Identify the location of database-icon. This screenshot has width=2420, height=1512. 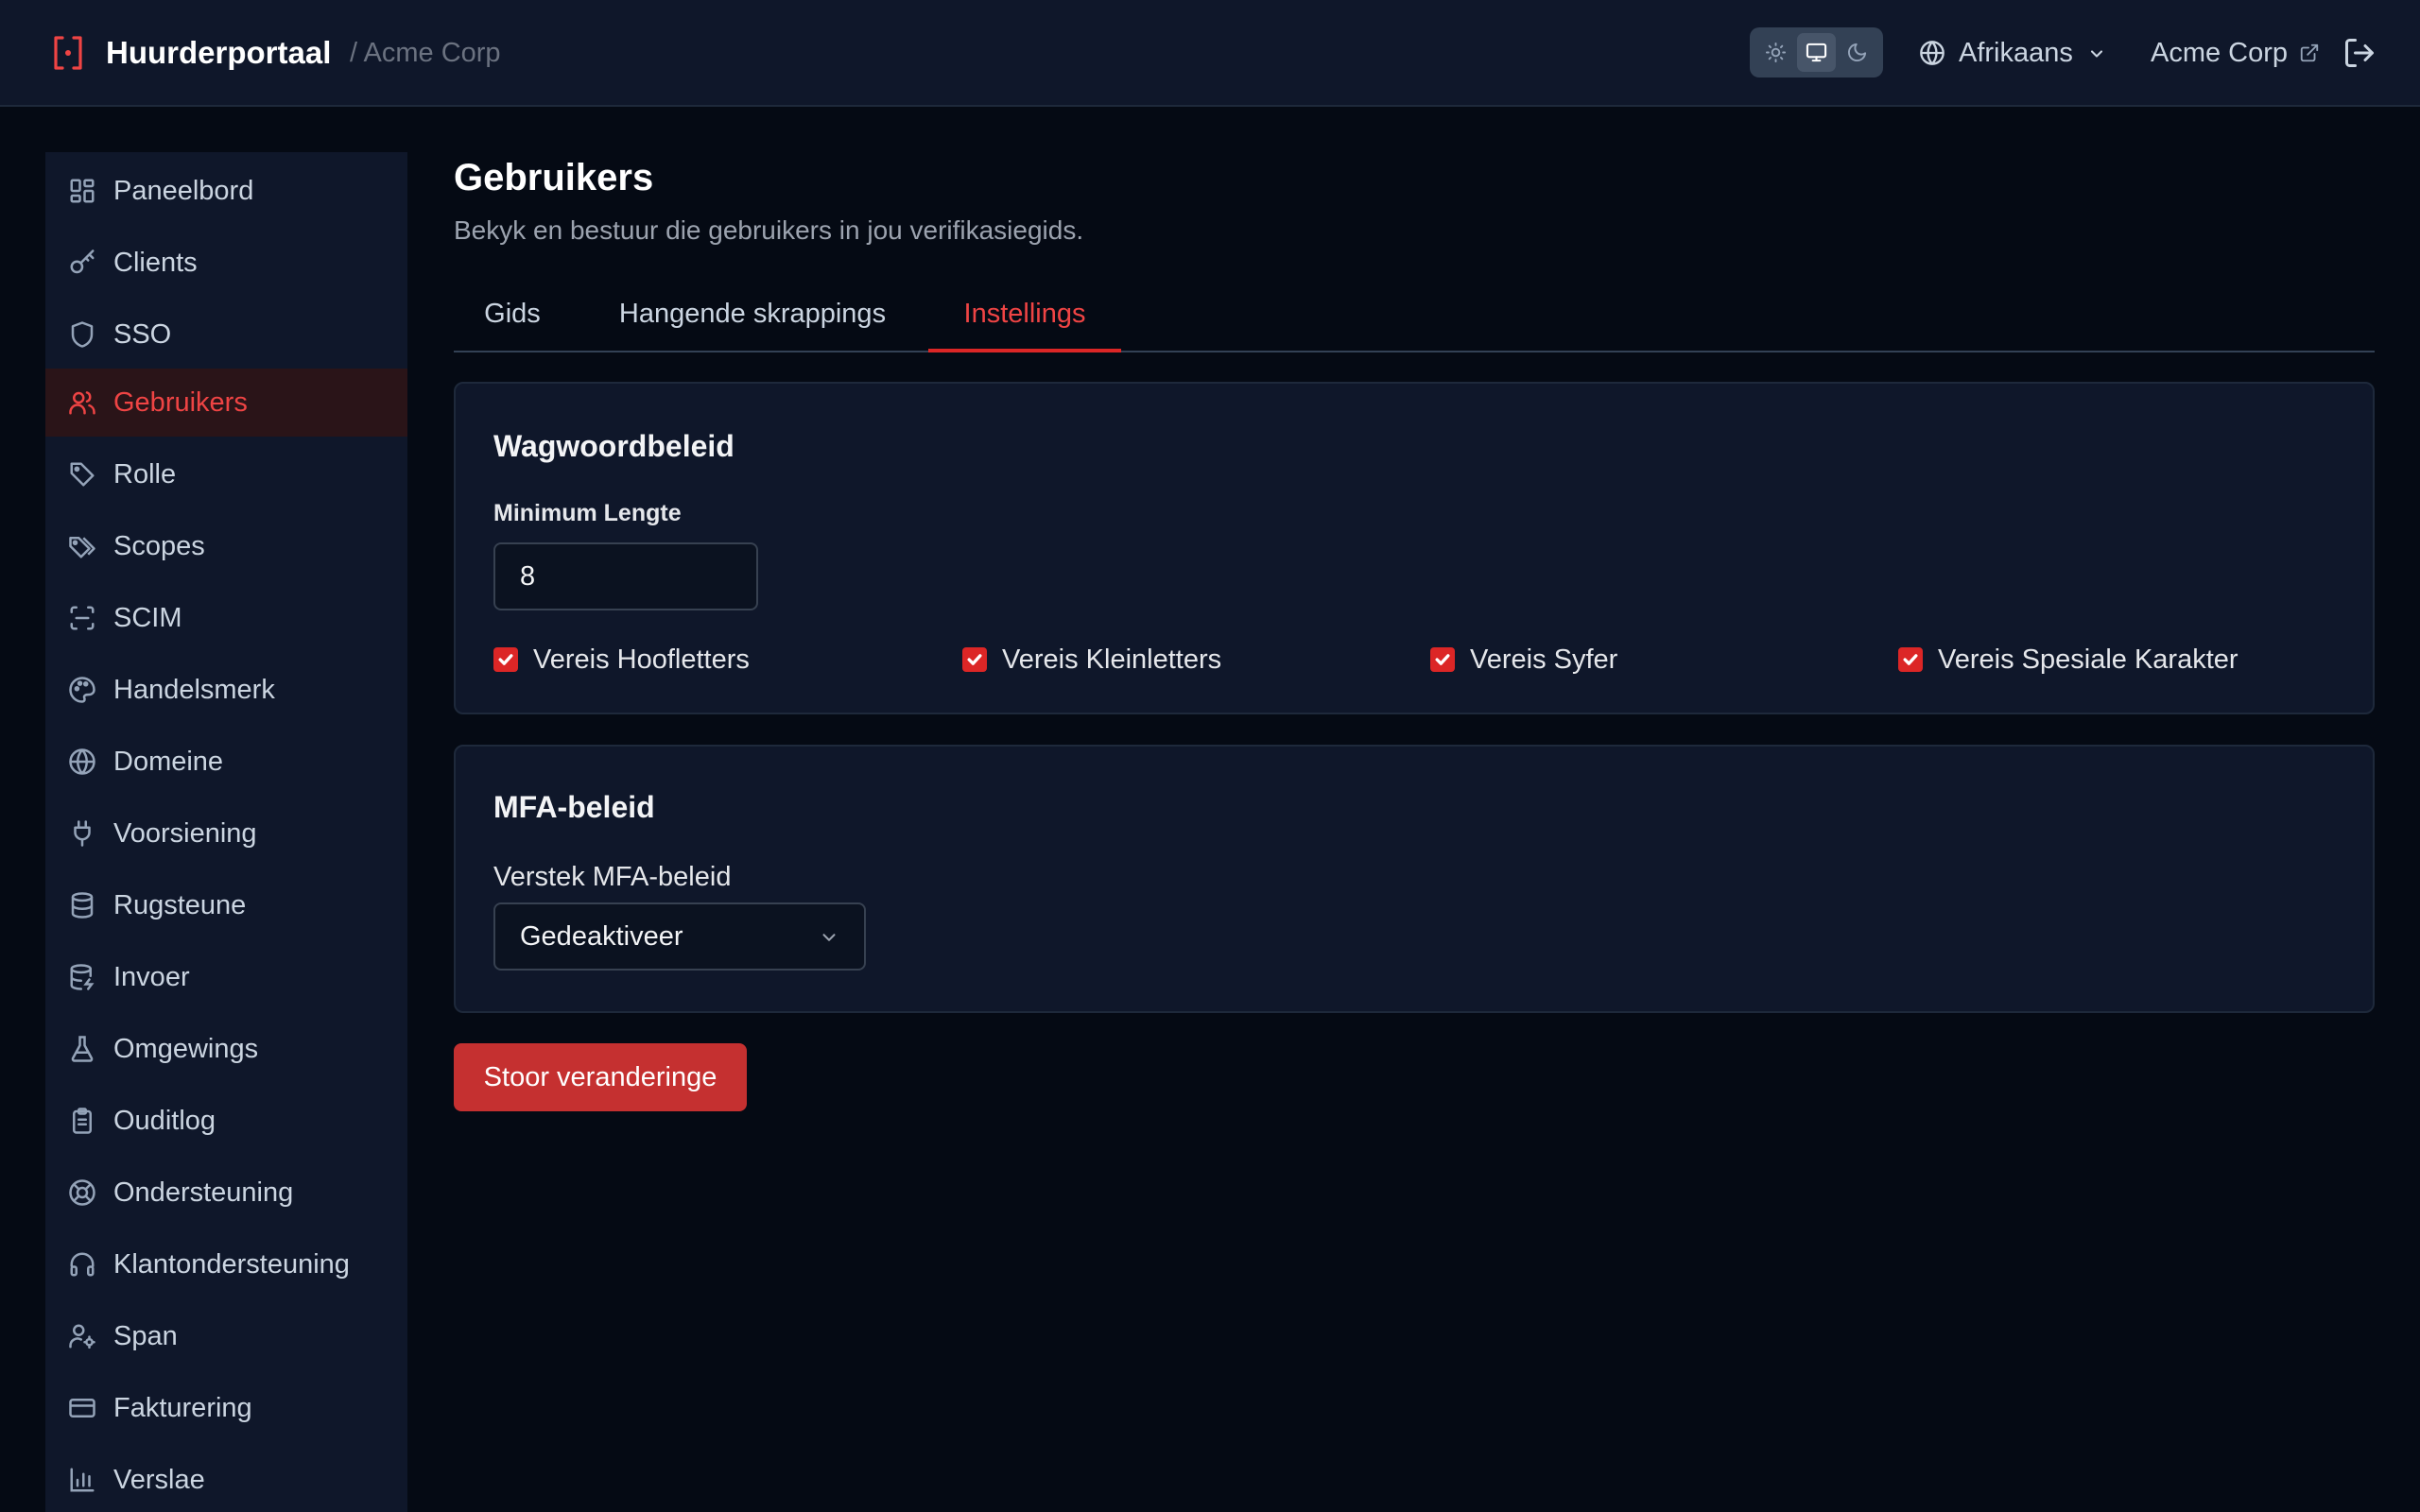
(83, 905).